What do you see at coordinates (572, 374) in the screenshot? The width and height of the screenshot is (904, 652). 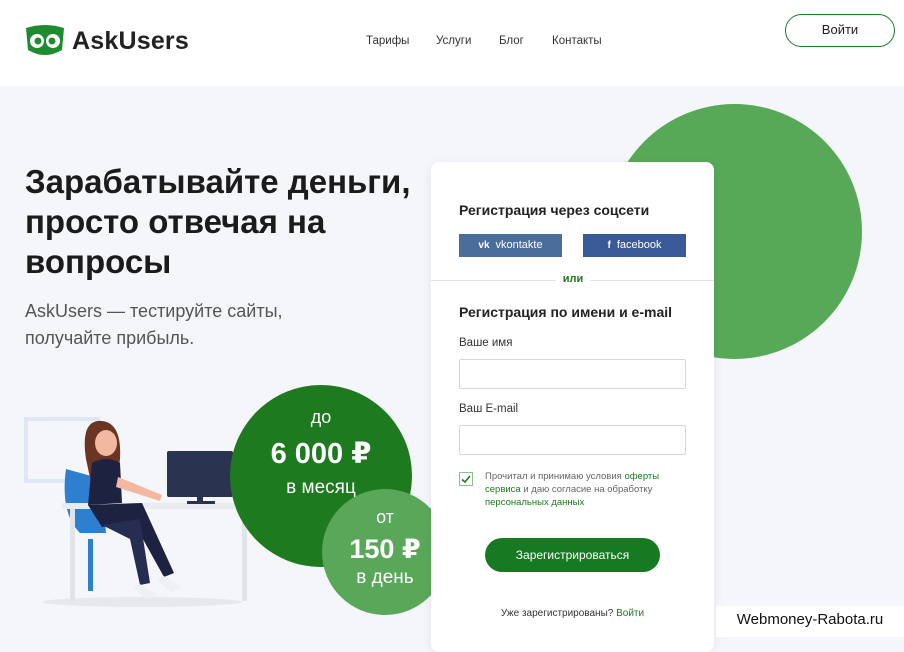 I see `name-input` at bounding box center [572, 374].